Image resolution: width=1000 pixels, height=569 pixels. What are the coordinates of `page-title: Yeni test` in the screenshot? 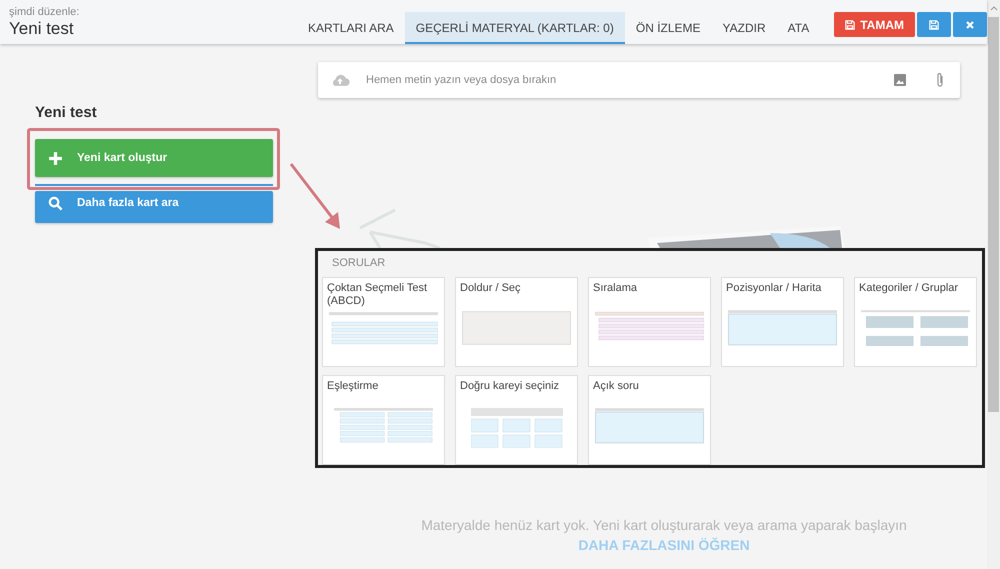 It's located at (42, 29).